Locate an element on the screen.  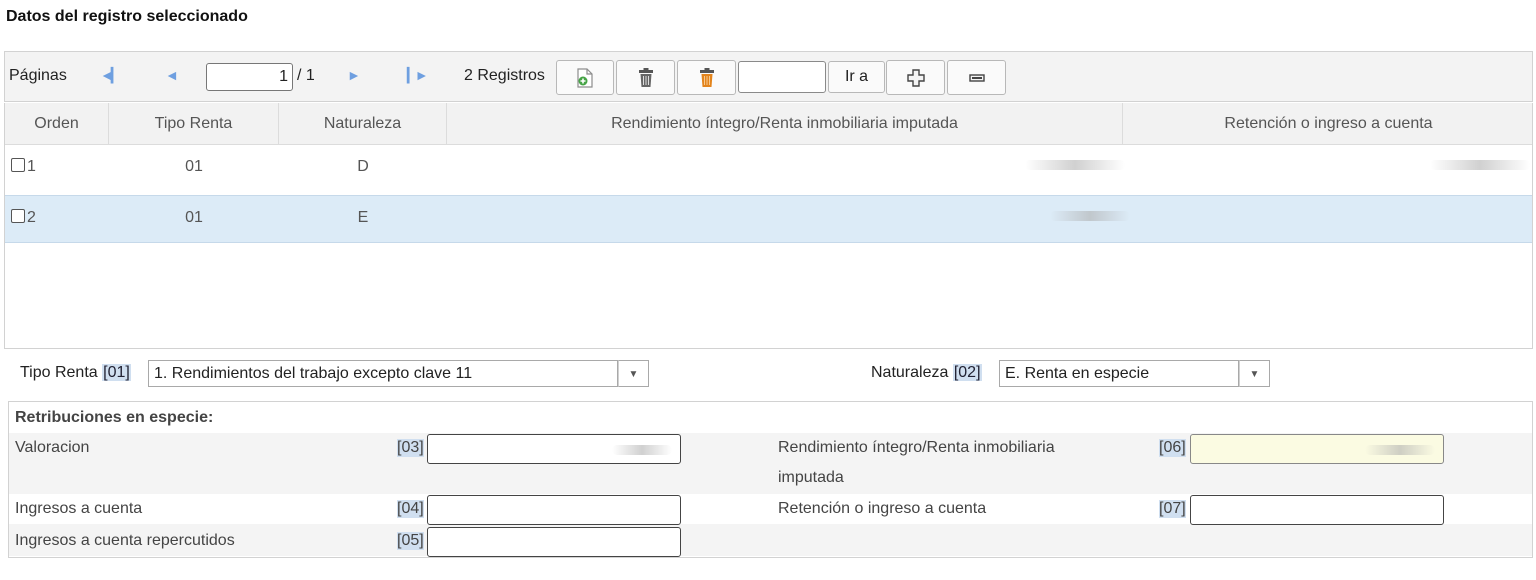
table-row-selected: 2 01 E is located at coordinates (768, 219).